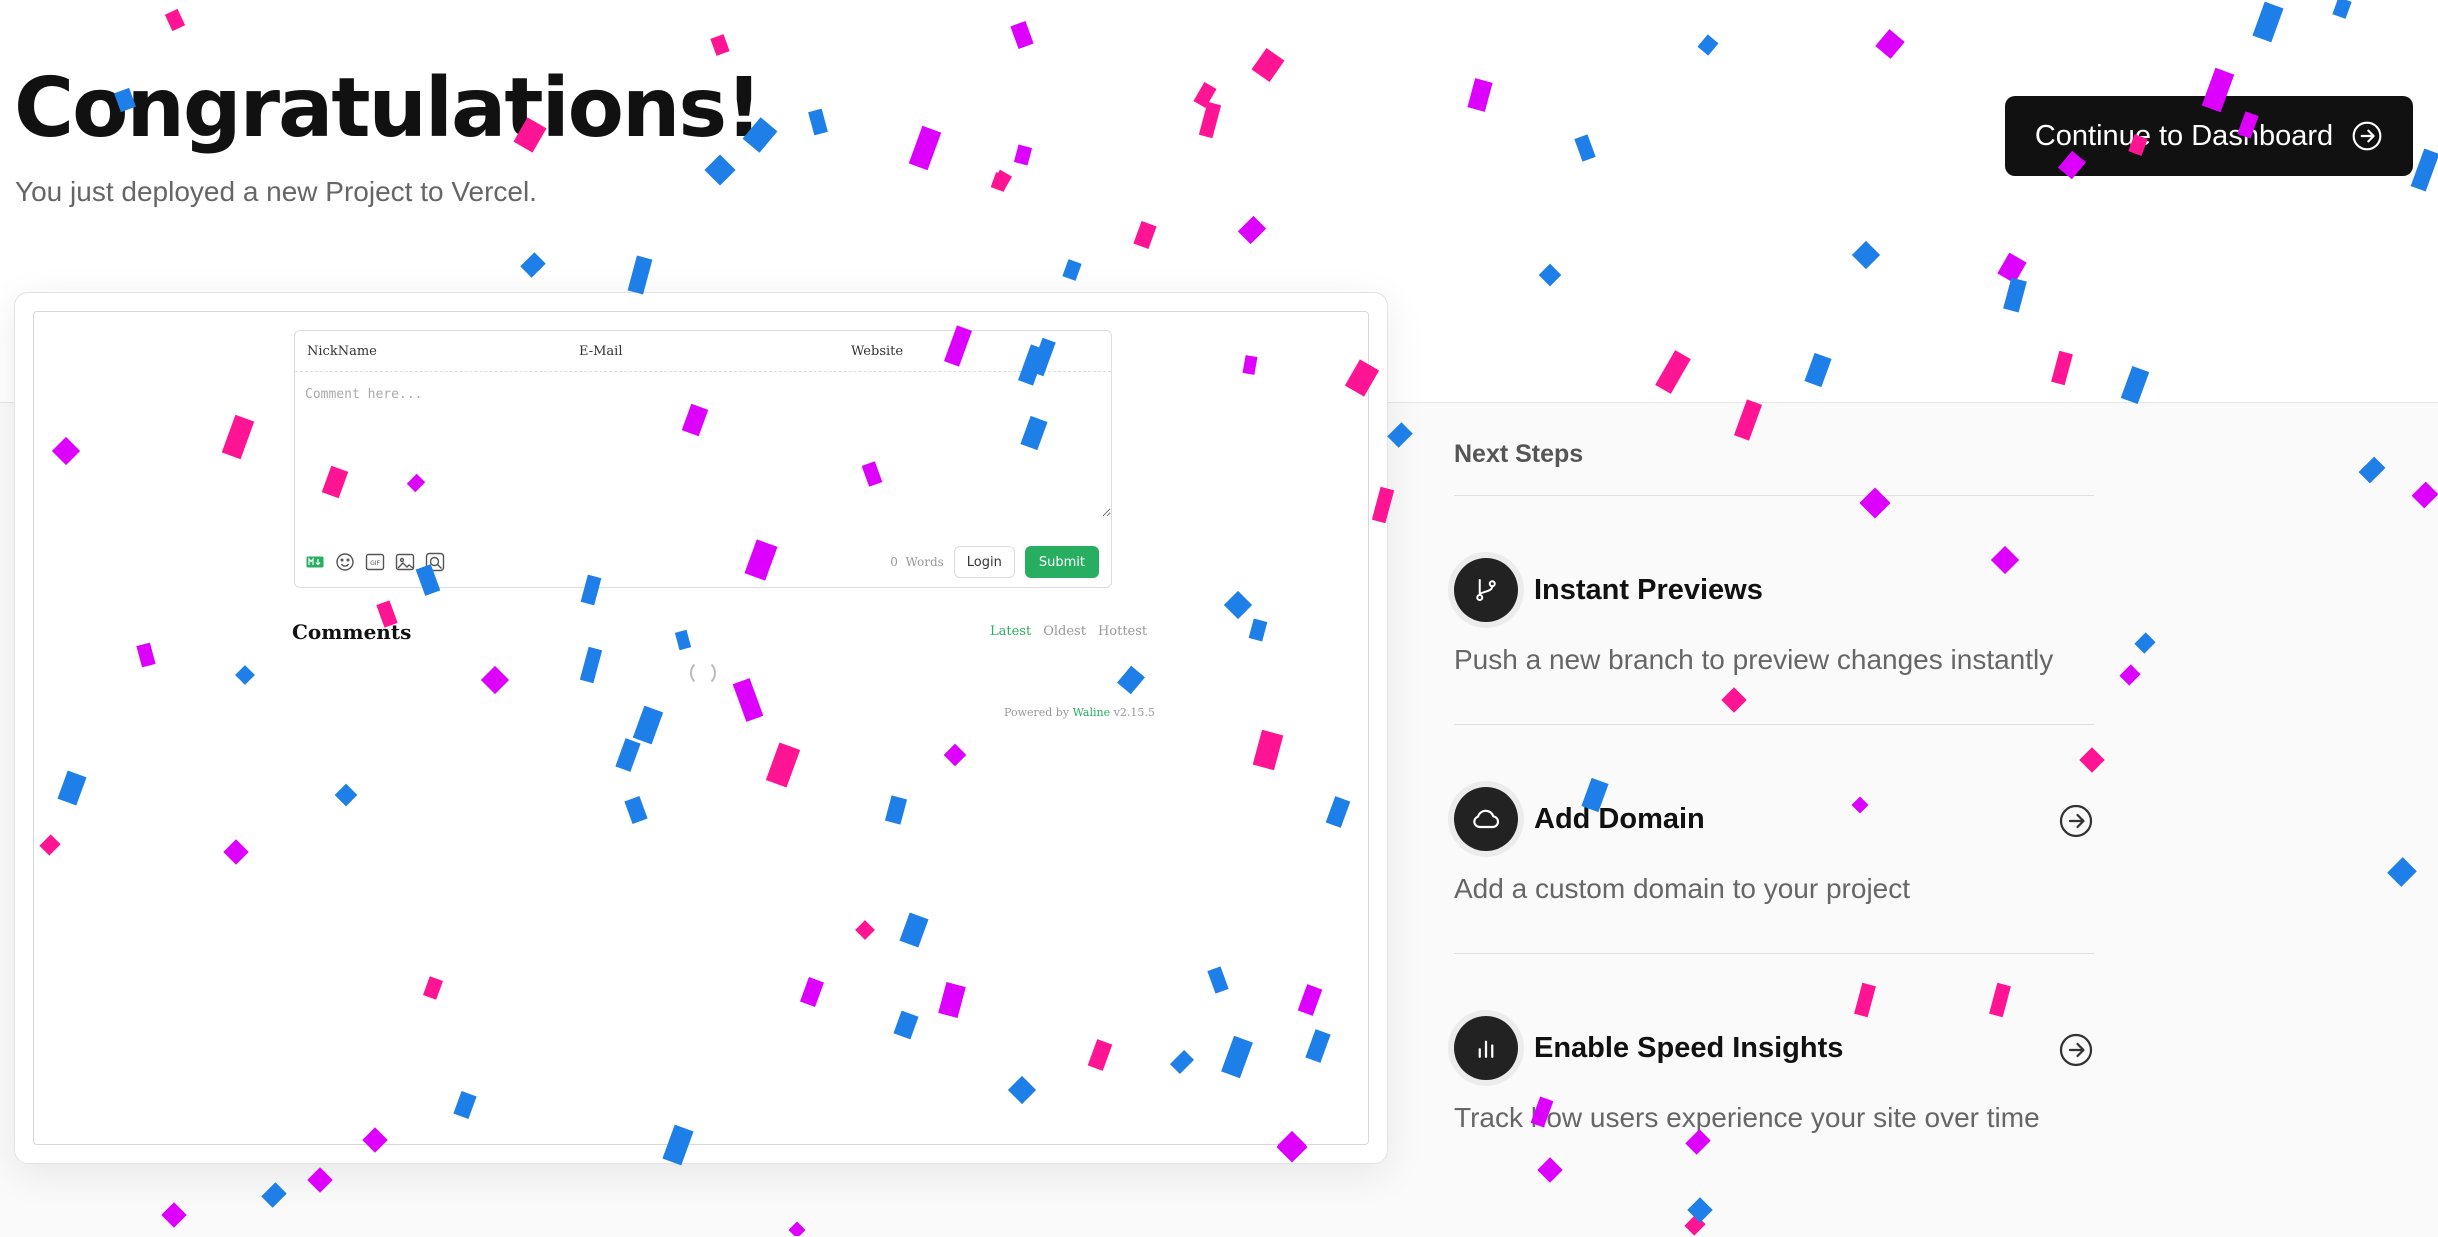 Image resolution: width=2438 pixels, height=1237 pixels. What do you see at coordinates (1486, 819) in the screenshot?
I see `cloud-icon` at bounding box center [1486, 819].